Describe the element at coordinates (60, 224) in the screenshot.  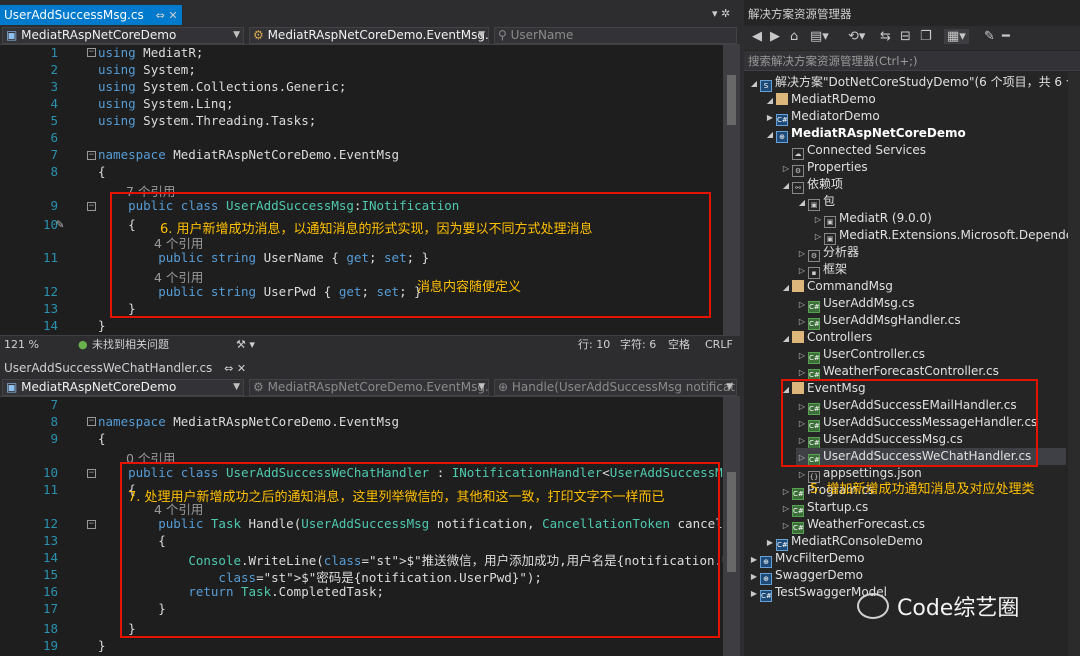
I see `quick-actions-icon: ✎` at that location.